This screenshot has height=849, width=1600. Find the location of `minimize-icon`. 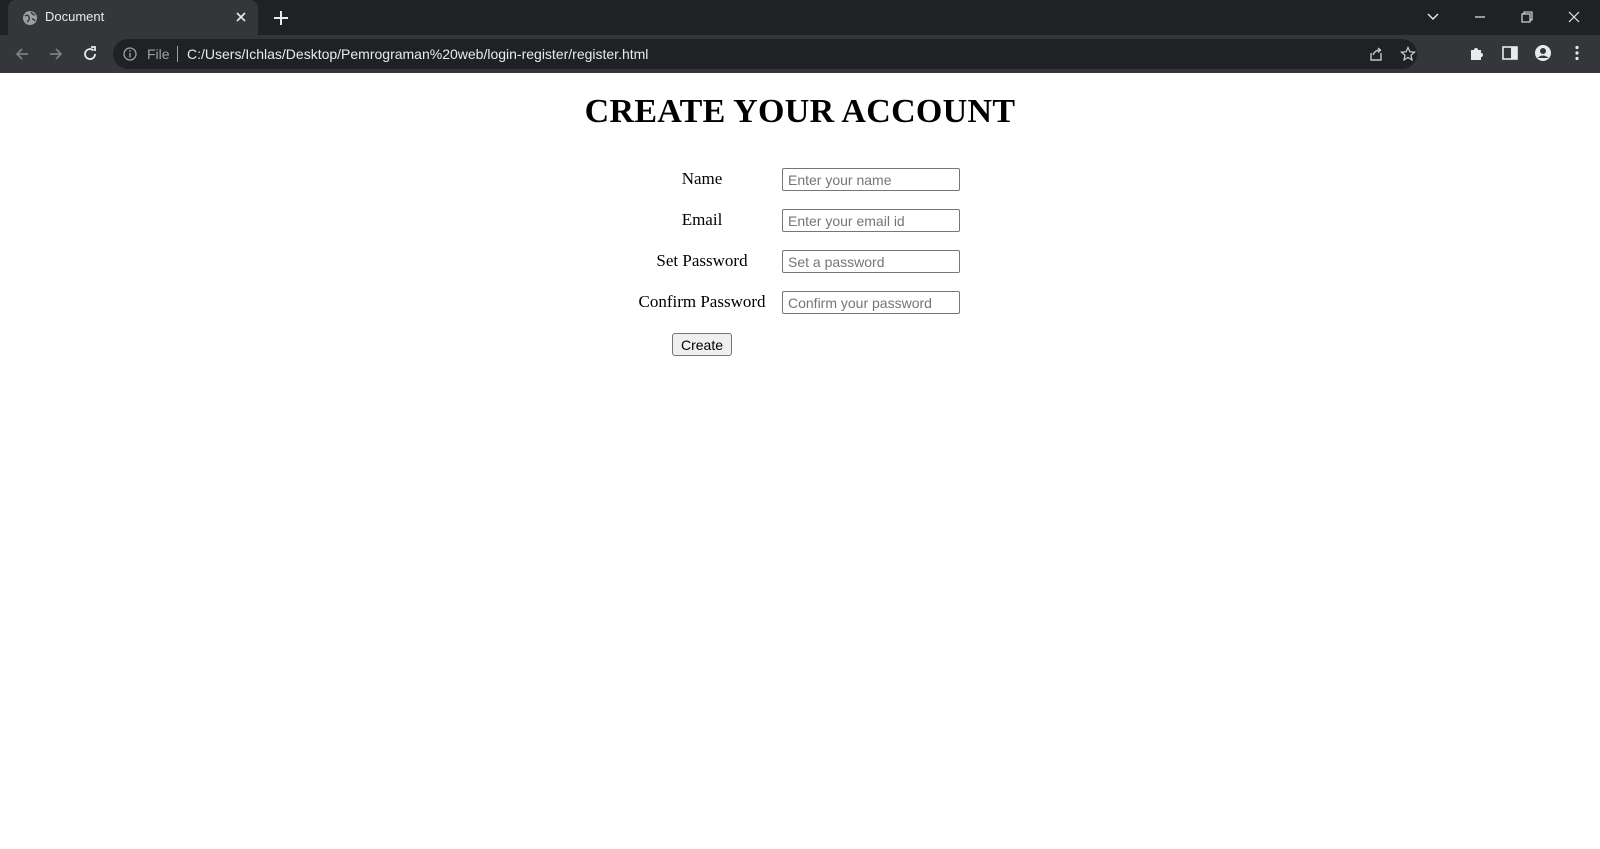

minimize-icon is located at coordinates (1480, 16).